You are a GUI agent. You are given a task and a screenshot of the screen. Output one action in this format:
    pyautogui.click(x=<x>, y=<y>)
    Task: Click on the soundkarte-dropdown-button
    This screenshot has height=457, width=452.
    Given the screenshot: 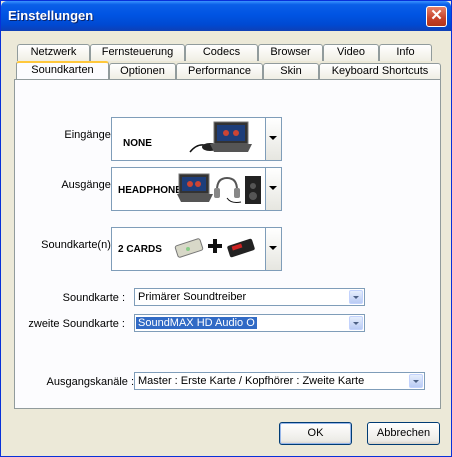 What is the action you would take?
    pyautogui.click(x=356, y=297)
    